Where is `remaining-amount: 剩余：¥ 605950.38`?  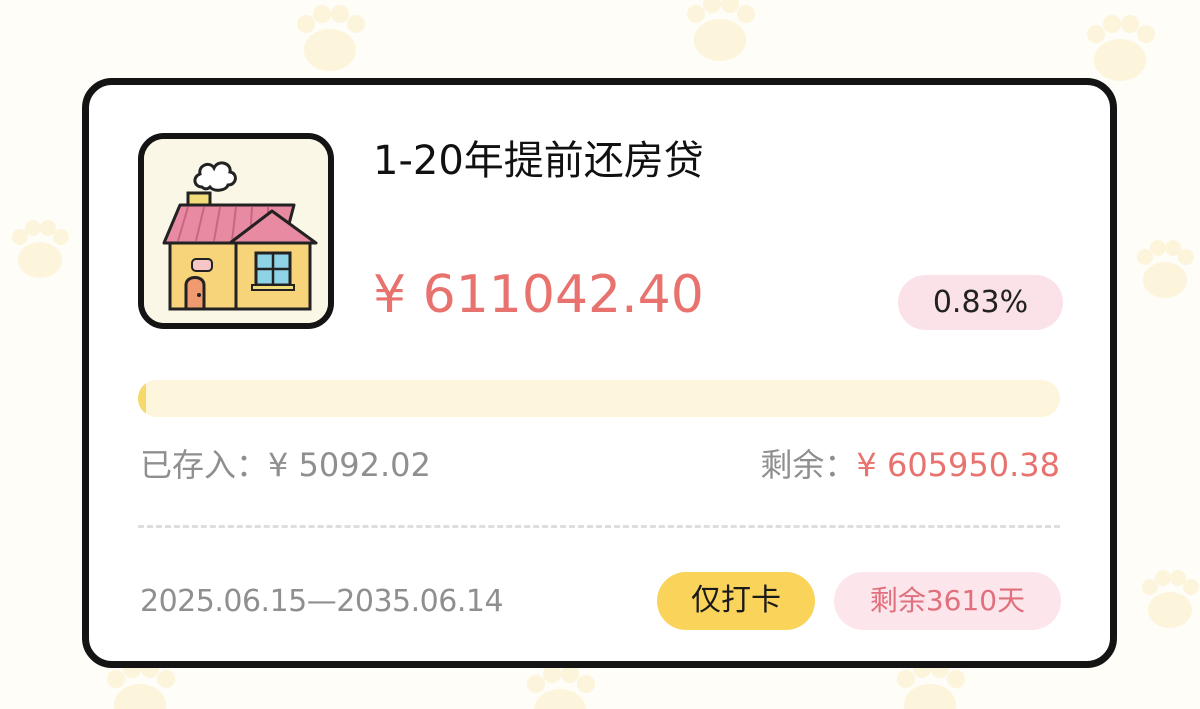
remaining-amount: 剩余：¥ 605950.38 is located at coordinates (910, 465).